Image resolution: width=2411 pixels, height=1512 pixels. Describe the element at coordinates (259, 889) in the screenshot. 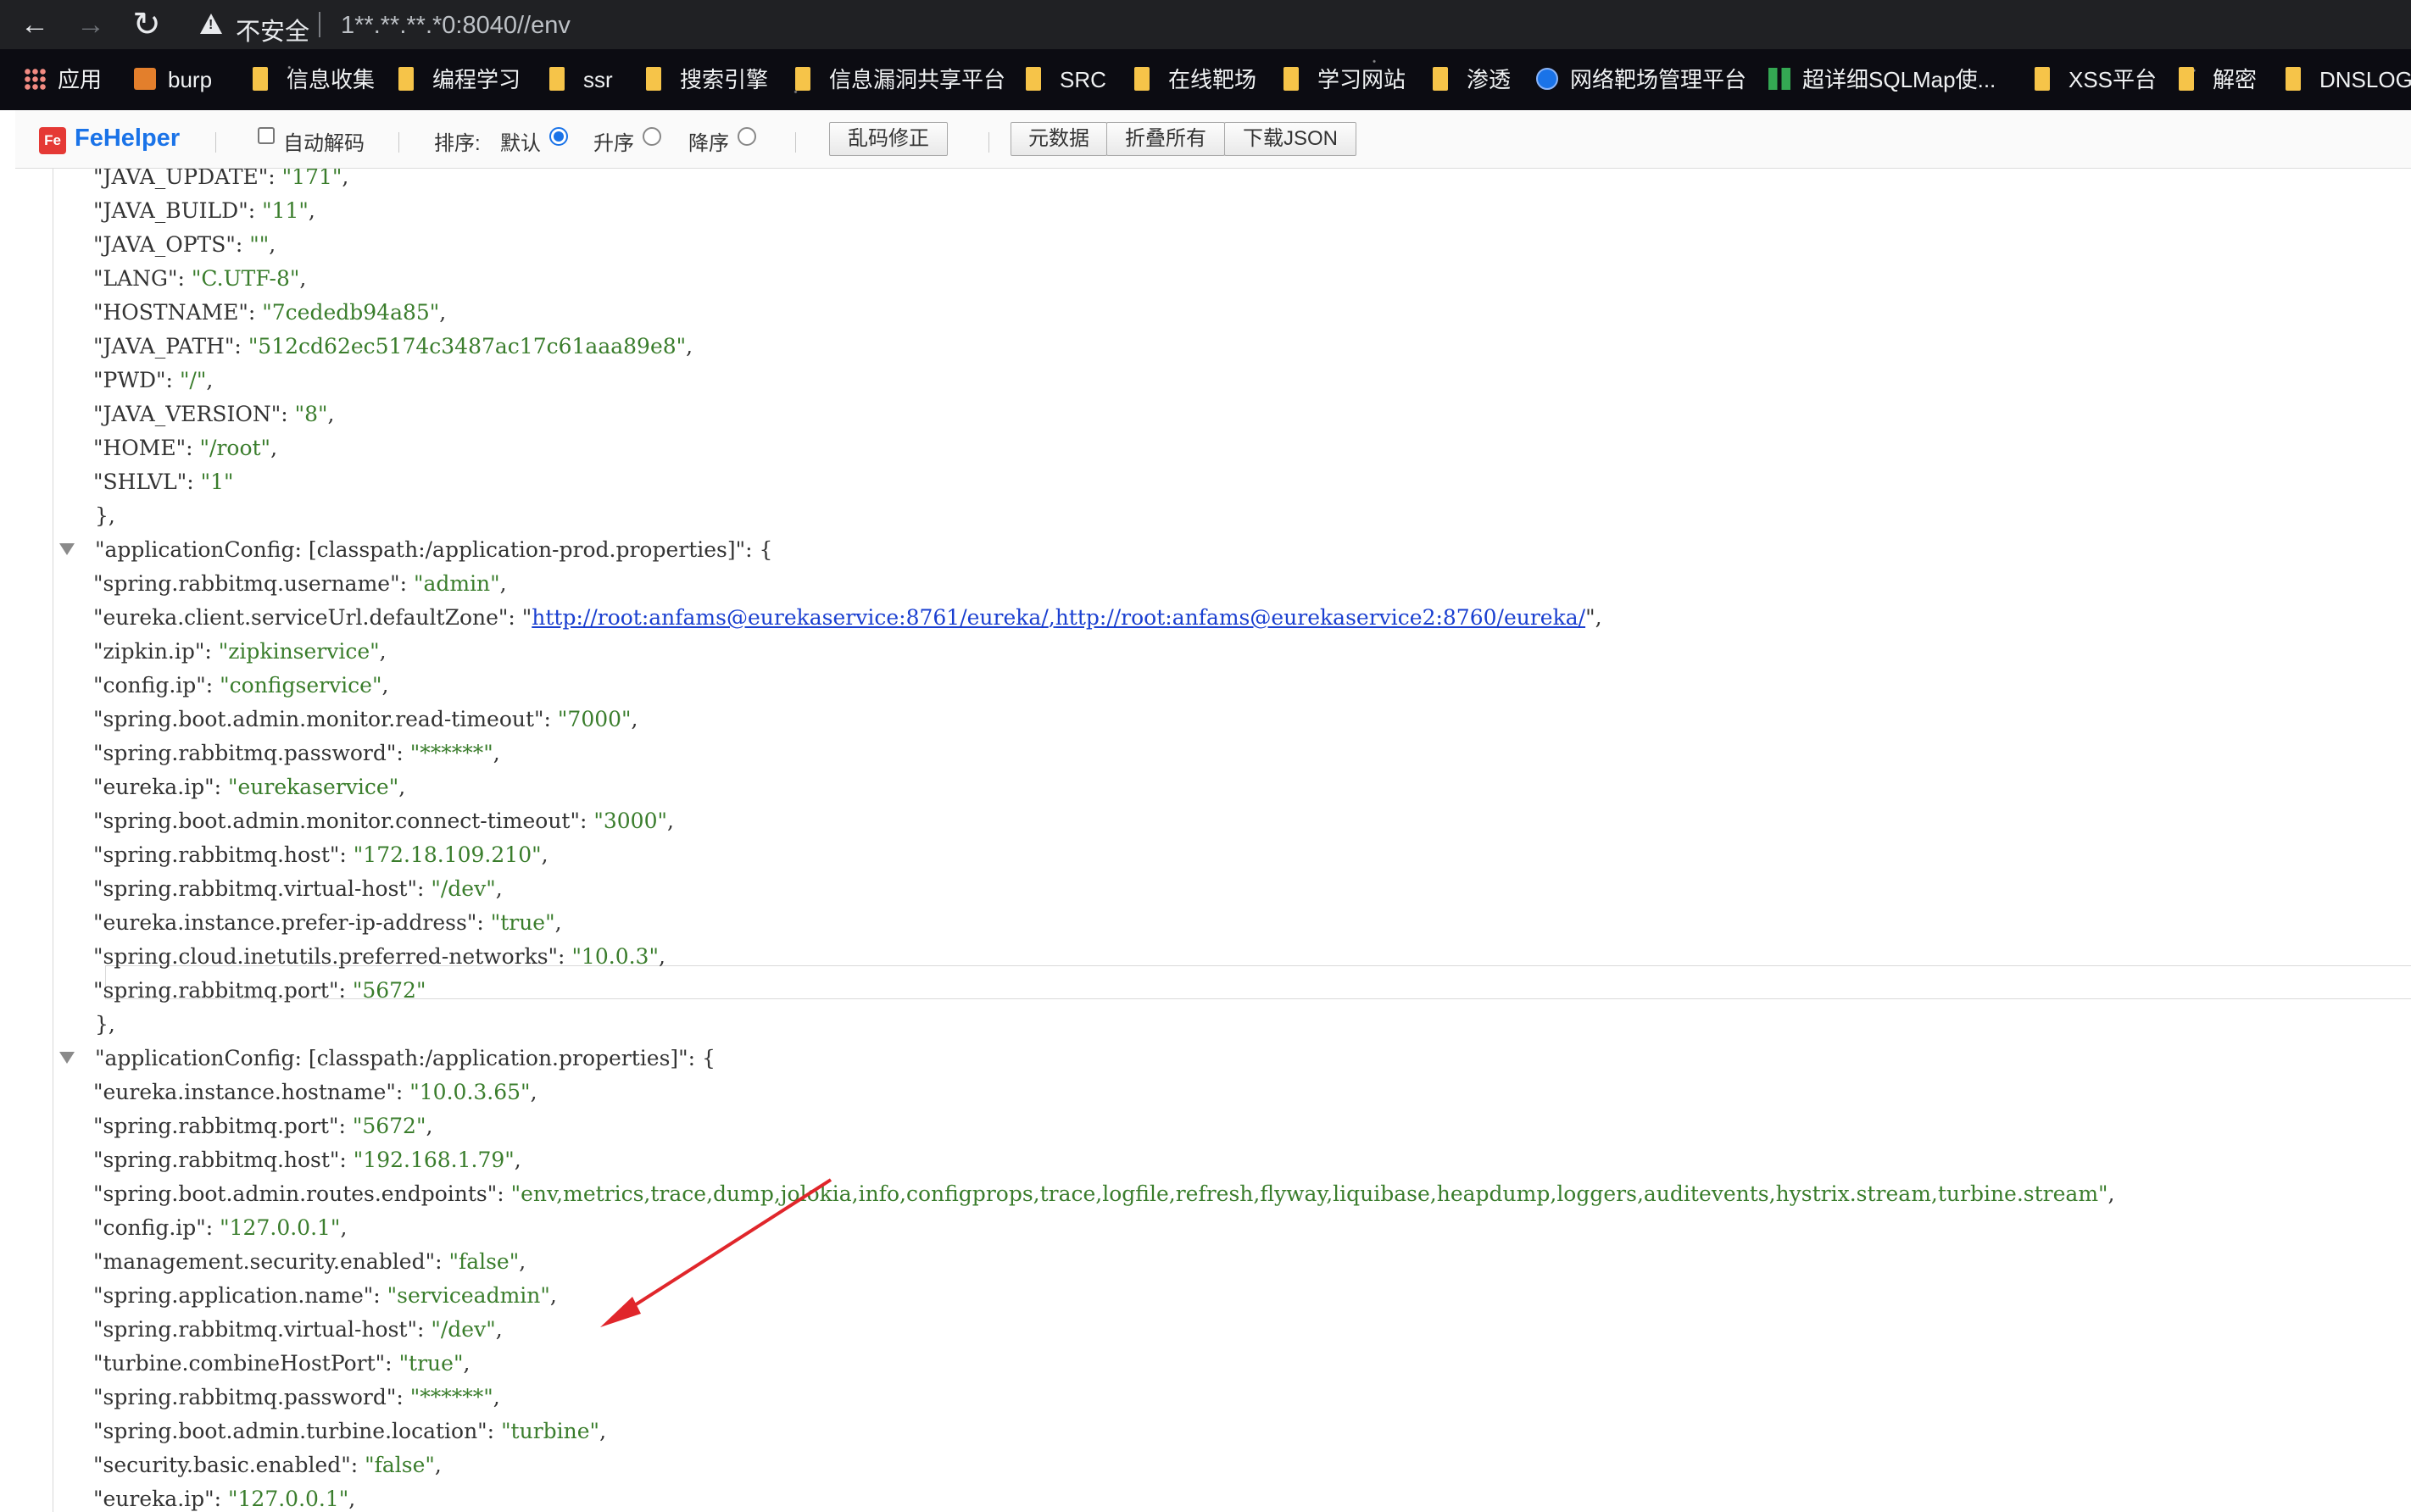

I see `json-key: "spring.rabbitmq.virtual-host":` at that location.